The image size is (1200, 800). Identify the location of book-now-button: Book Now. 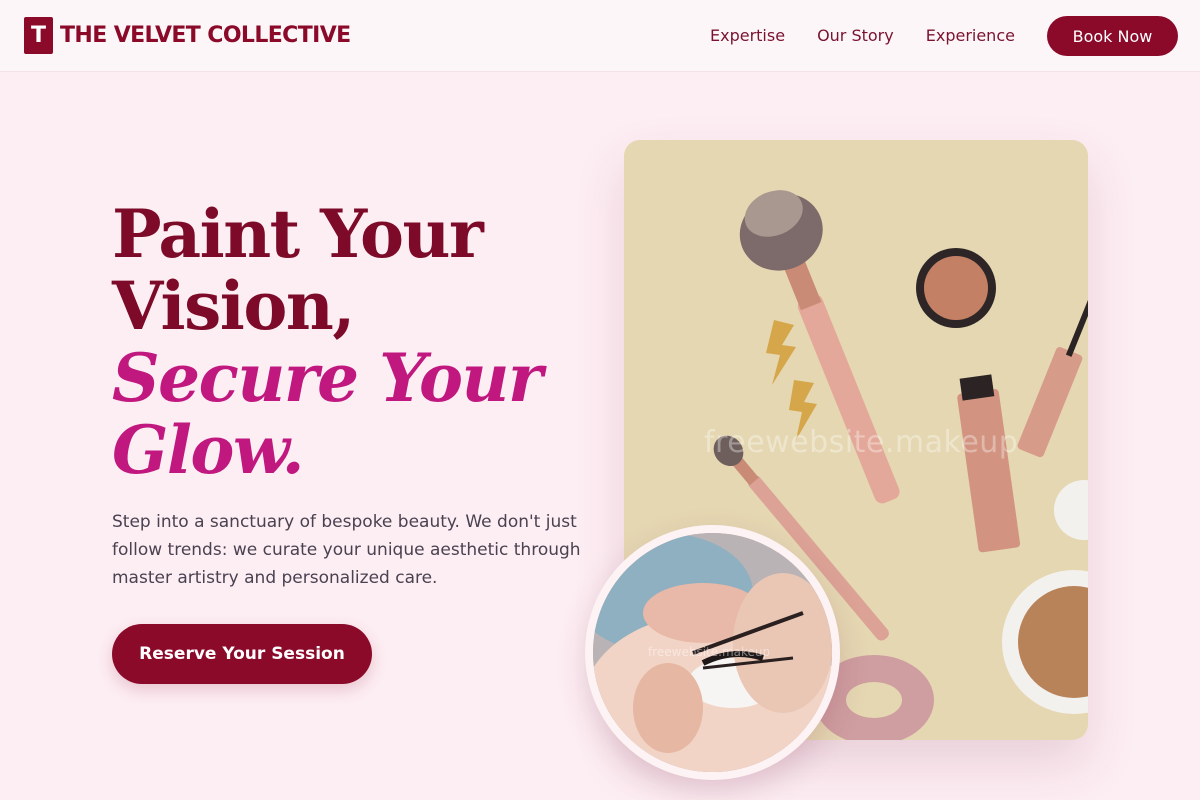
(1112, 36).